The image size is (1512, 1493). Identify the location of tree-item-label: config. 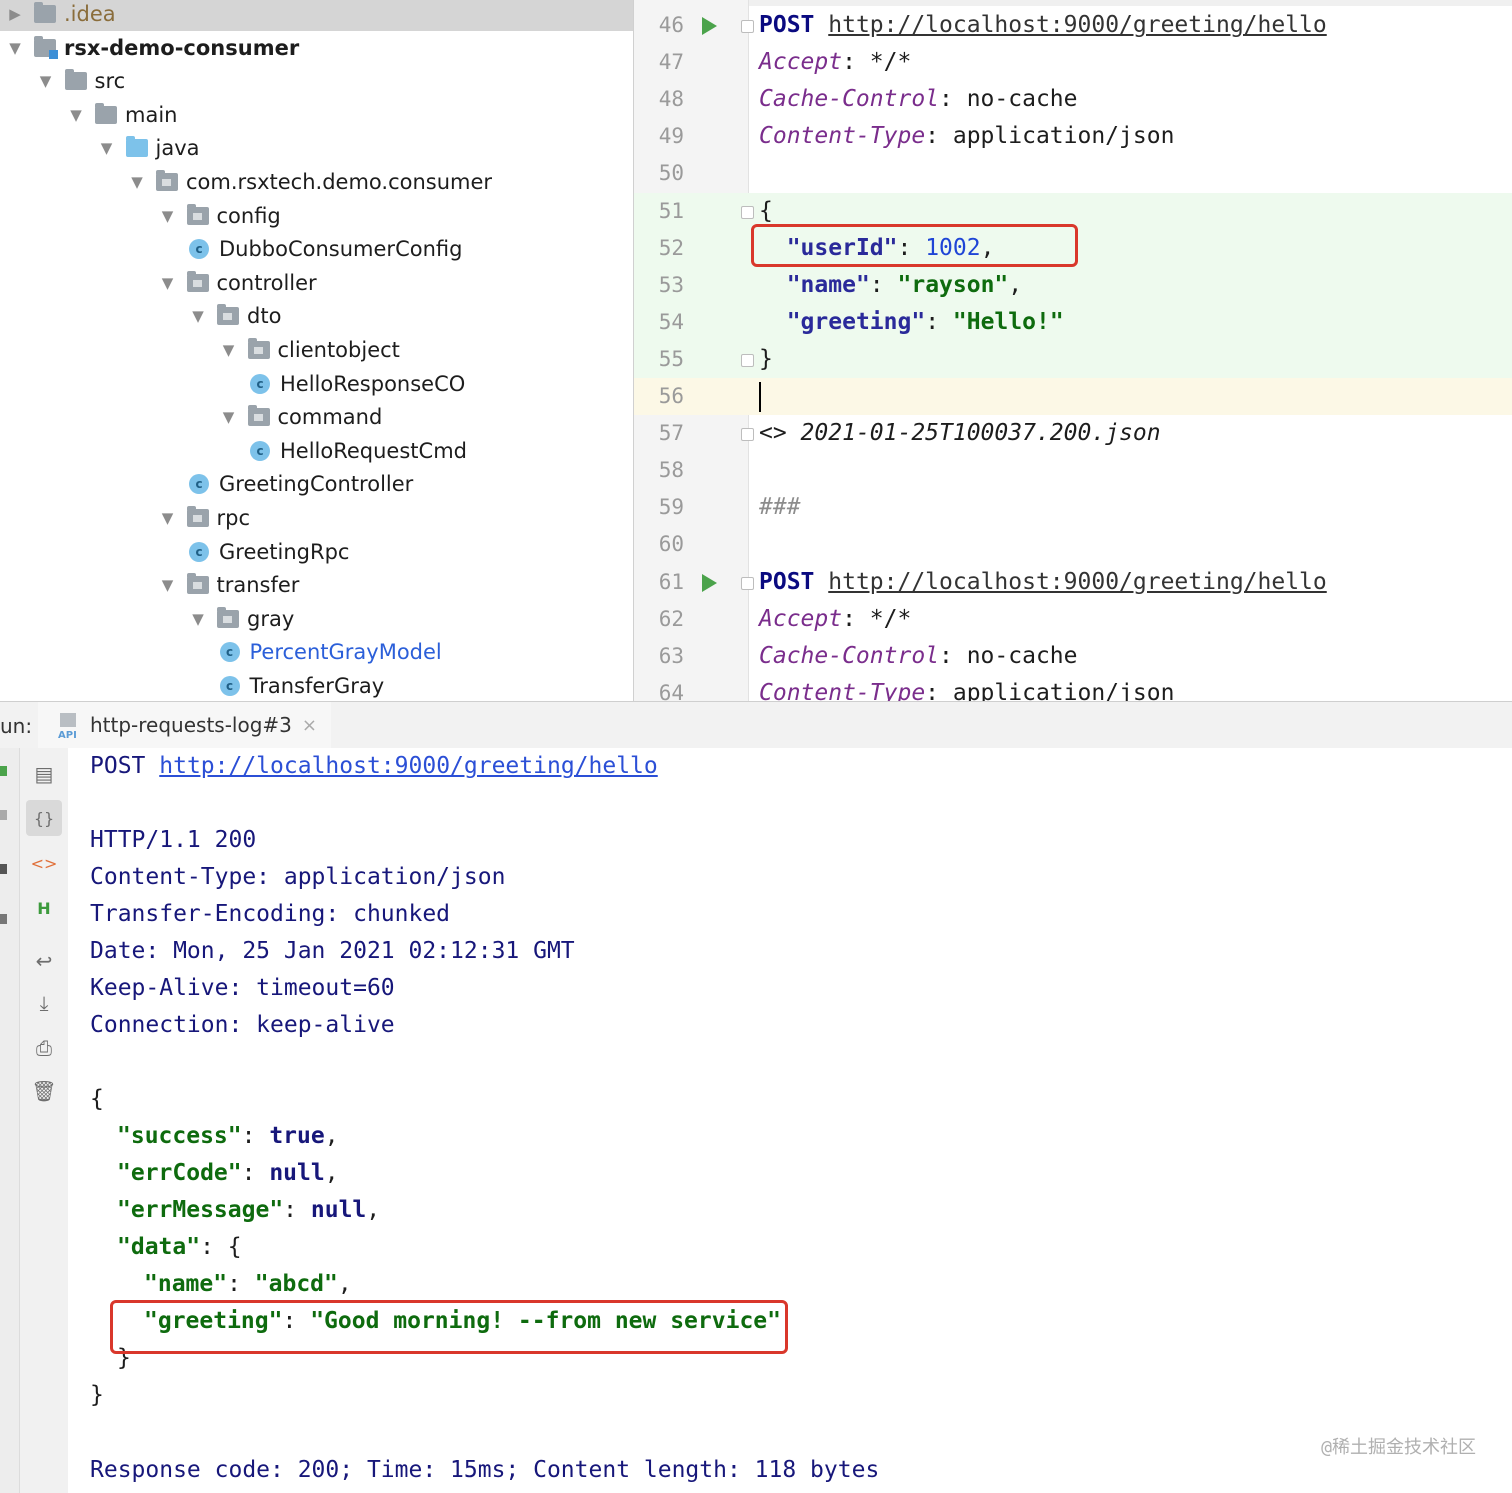
(248, 215).